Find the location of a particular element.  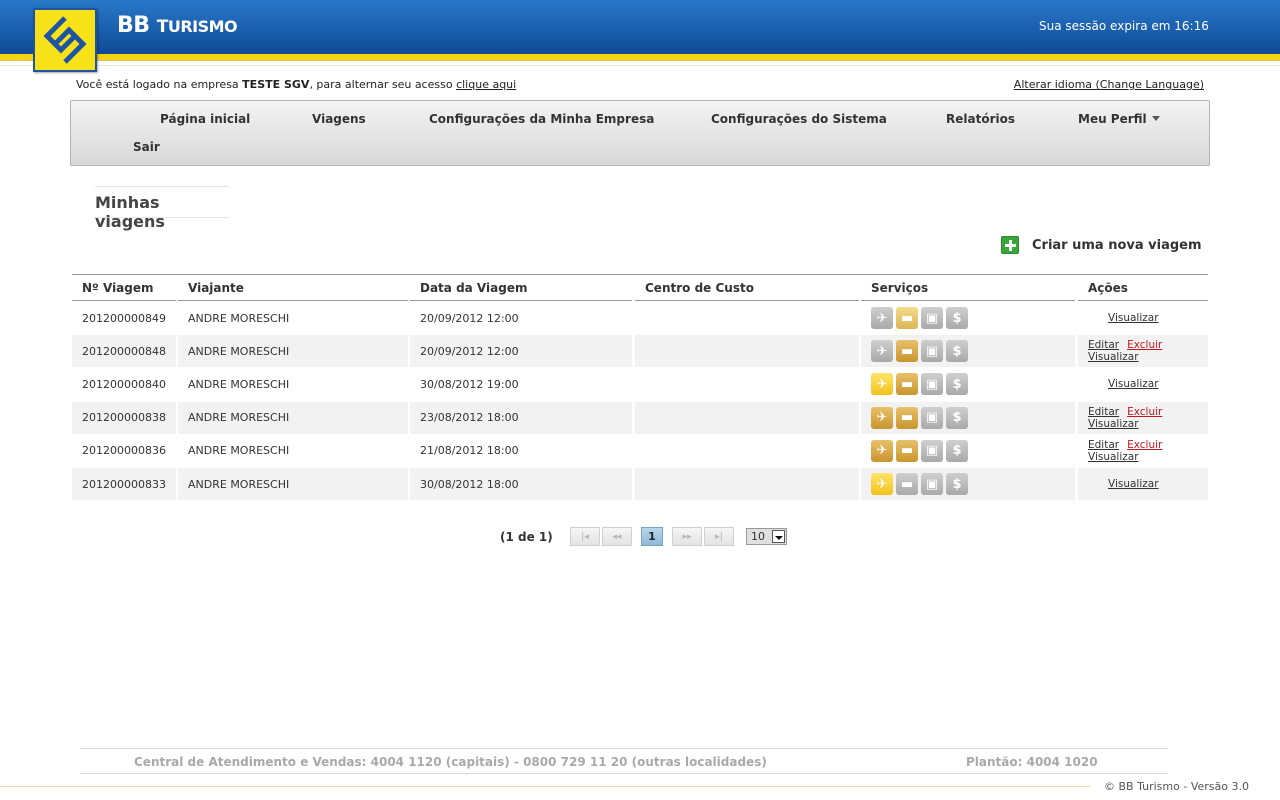

edit-delete-line: Editar Excluir is located at coordinates (1125, 345).